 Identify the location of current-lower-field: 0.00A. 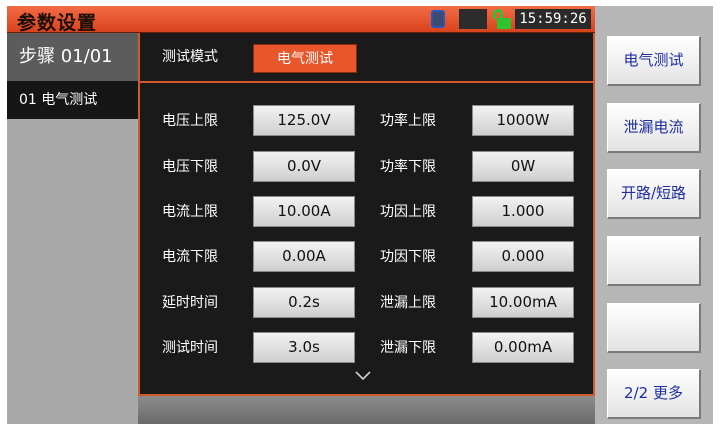
(304, 256).